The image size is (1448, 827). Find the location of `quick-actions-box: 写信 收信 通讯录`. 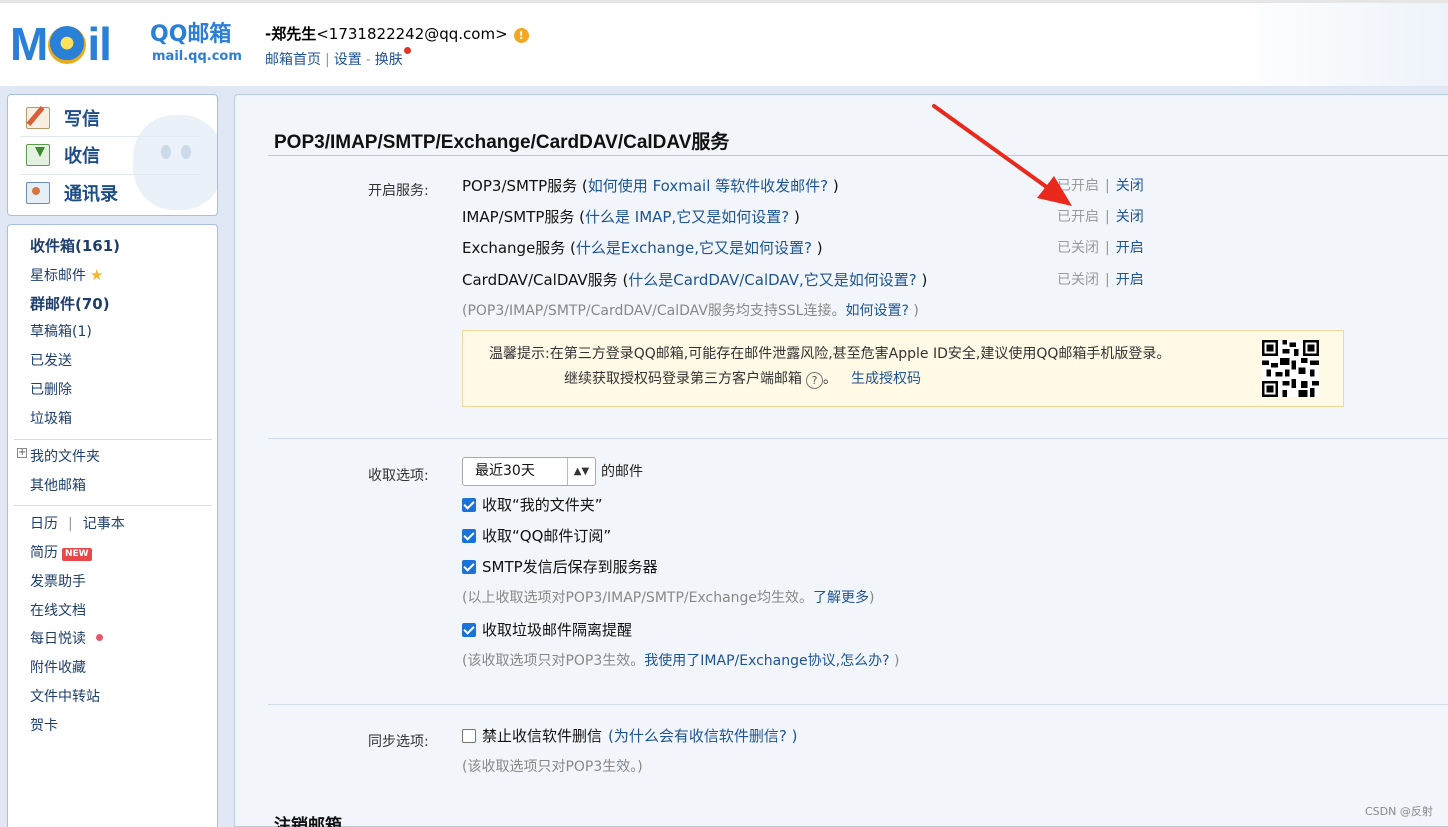

quick-actions-box: 写信 收信 通讯录 is located at coordinates (112, 155).